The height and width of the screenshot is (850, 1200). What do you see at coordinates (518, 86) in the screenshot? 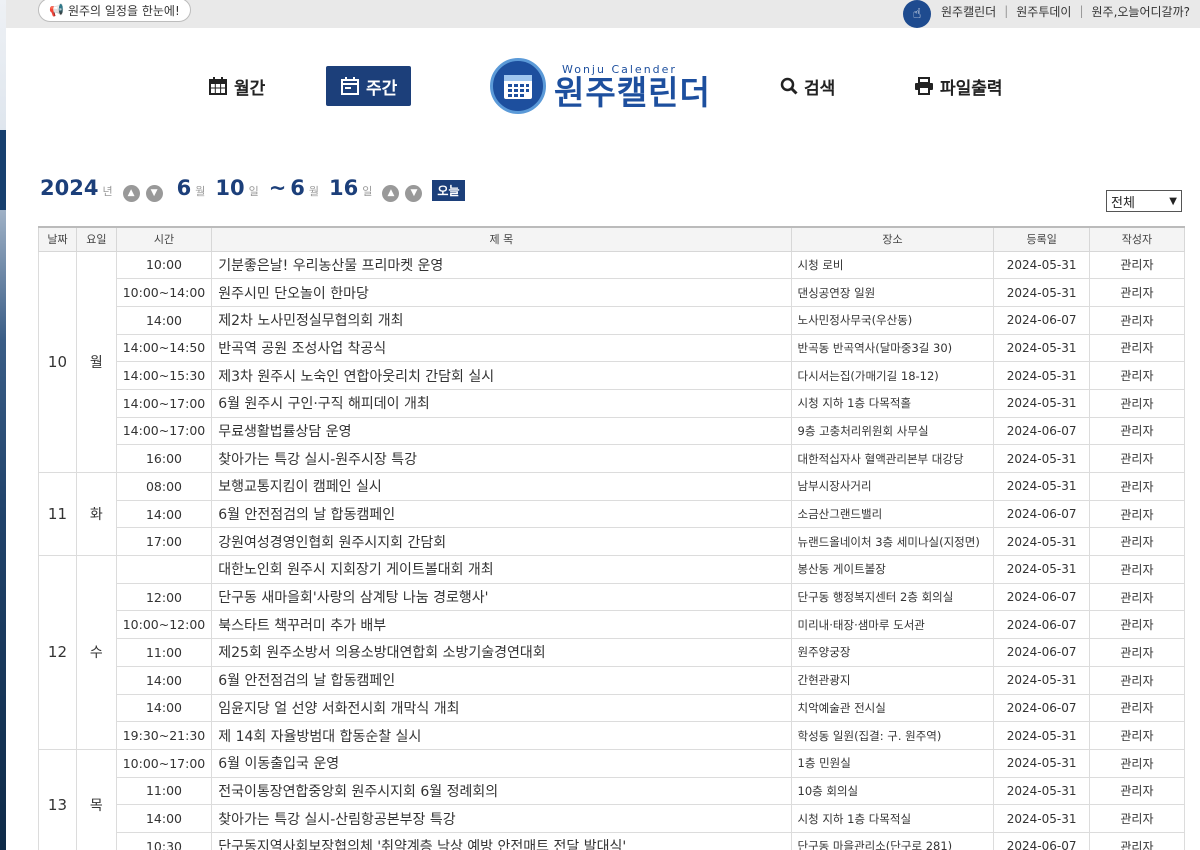
I see `calendar-logo-icon` at bounding box center [518, 86].